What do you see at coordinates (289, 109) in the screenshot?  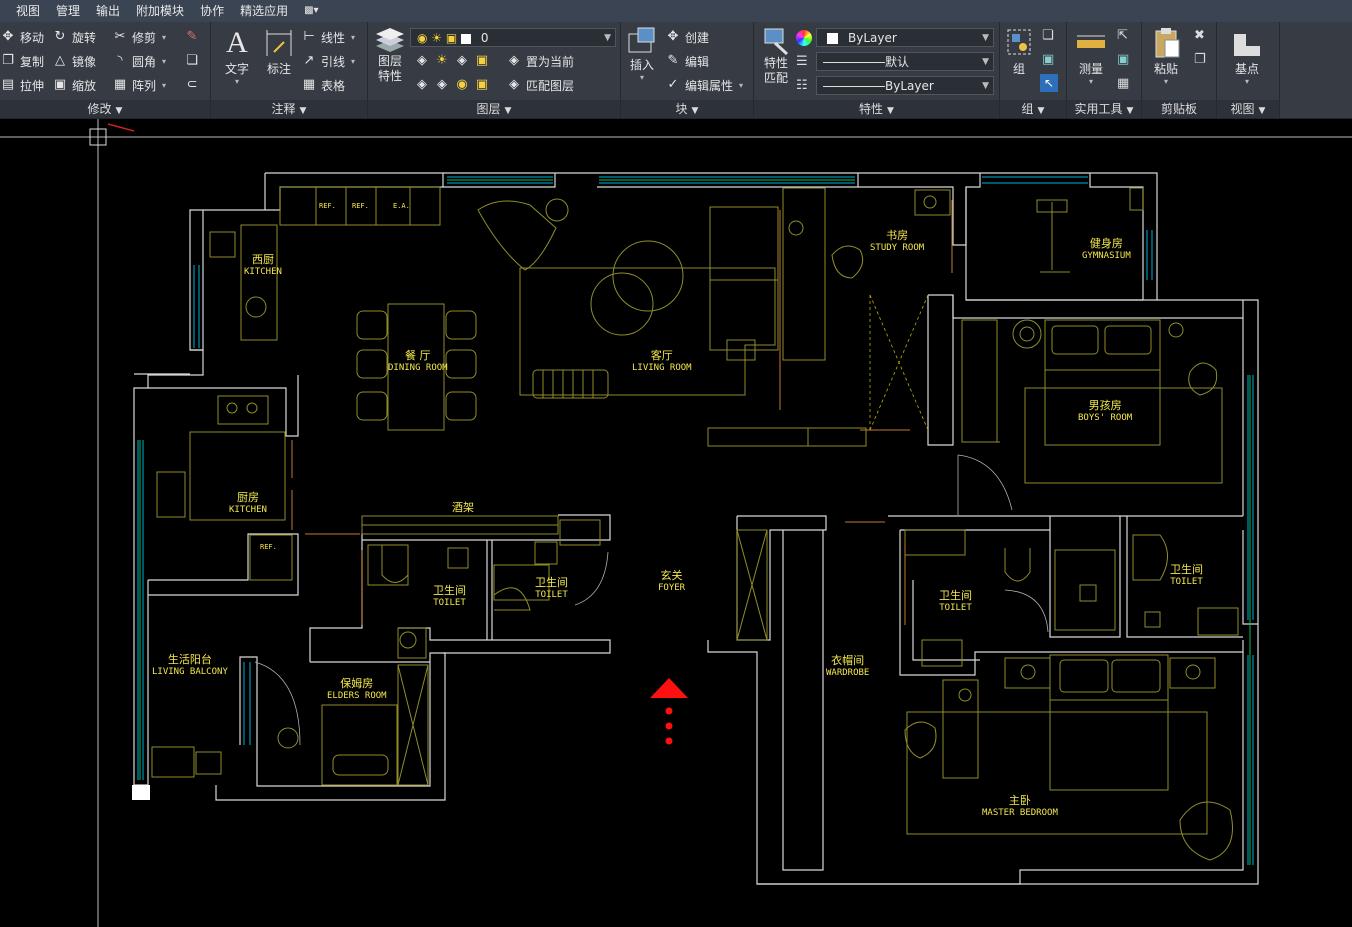 I see `annotation-panel-title: 注释 ▼` at bounding box center [289, 109].